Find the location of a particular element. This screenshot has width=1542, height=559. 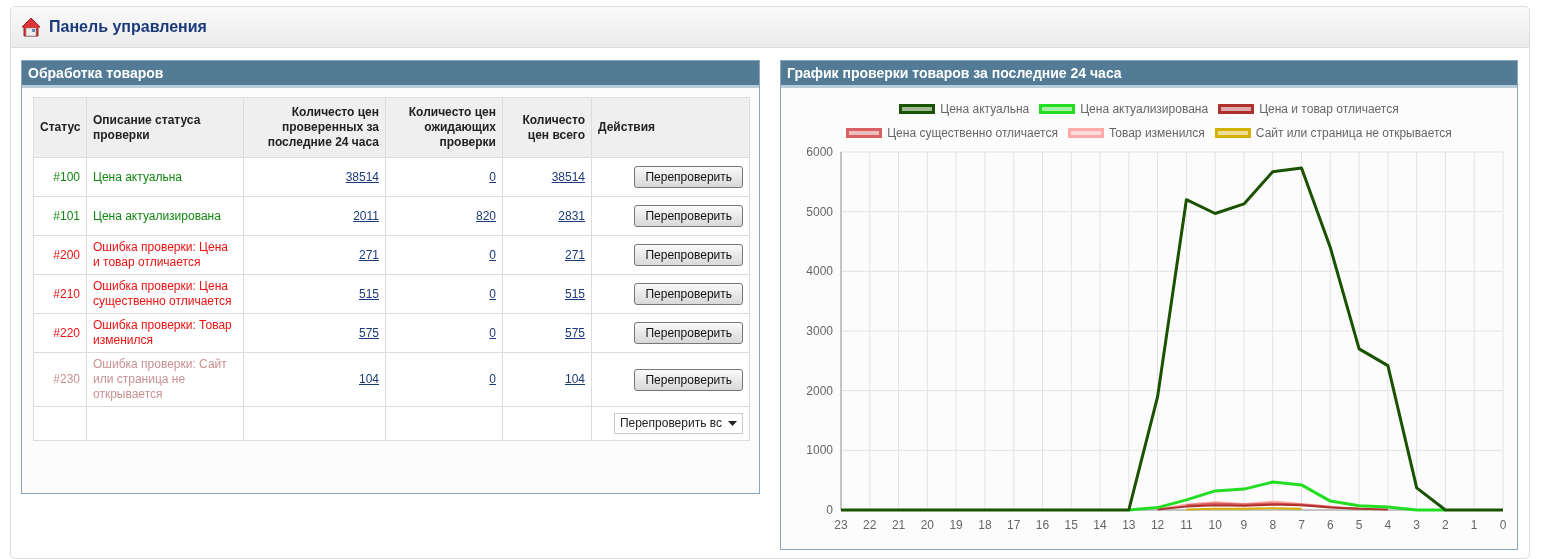

status-code: #200 is located at coordinates (60, 255).